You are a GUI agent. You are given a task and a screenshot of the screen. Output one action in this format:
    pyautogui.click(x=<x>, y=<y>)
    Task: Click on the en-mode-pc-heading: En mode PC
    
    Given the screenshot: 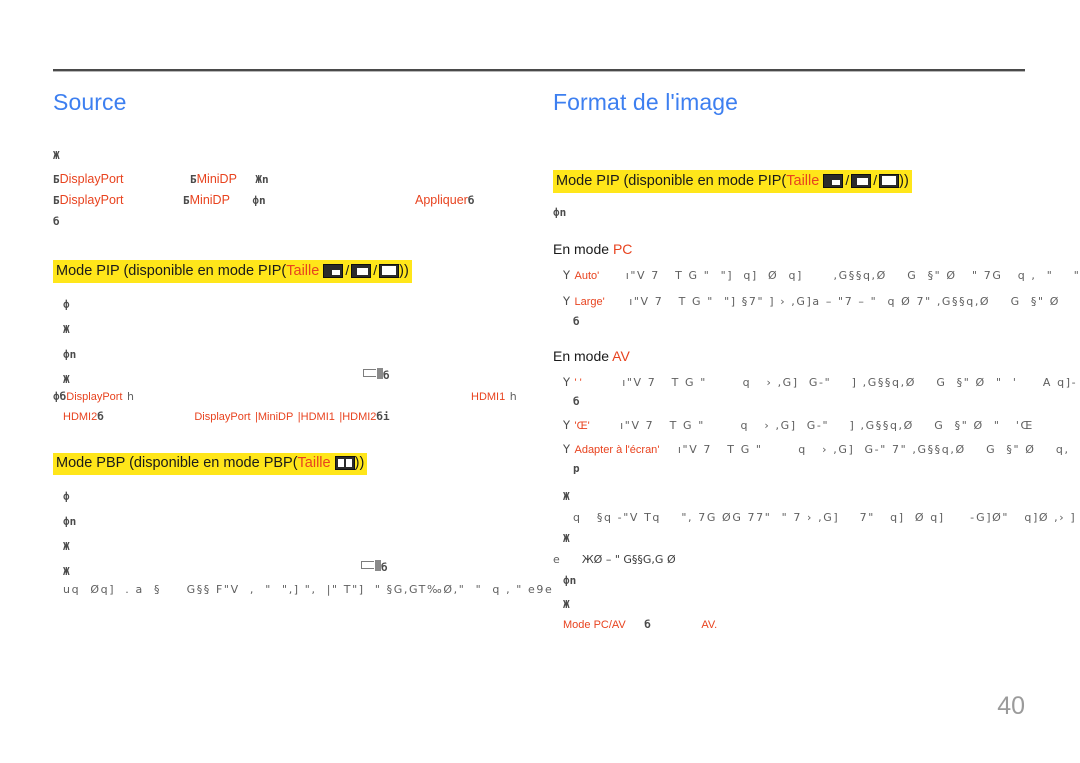 What is the action you would take?
    pyautogui.click(x=803, y=249)
    